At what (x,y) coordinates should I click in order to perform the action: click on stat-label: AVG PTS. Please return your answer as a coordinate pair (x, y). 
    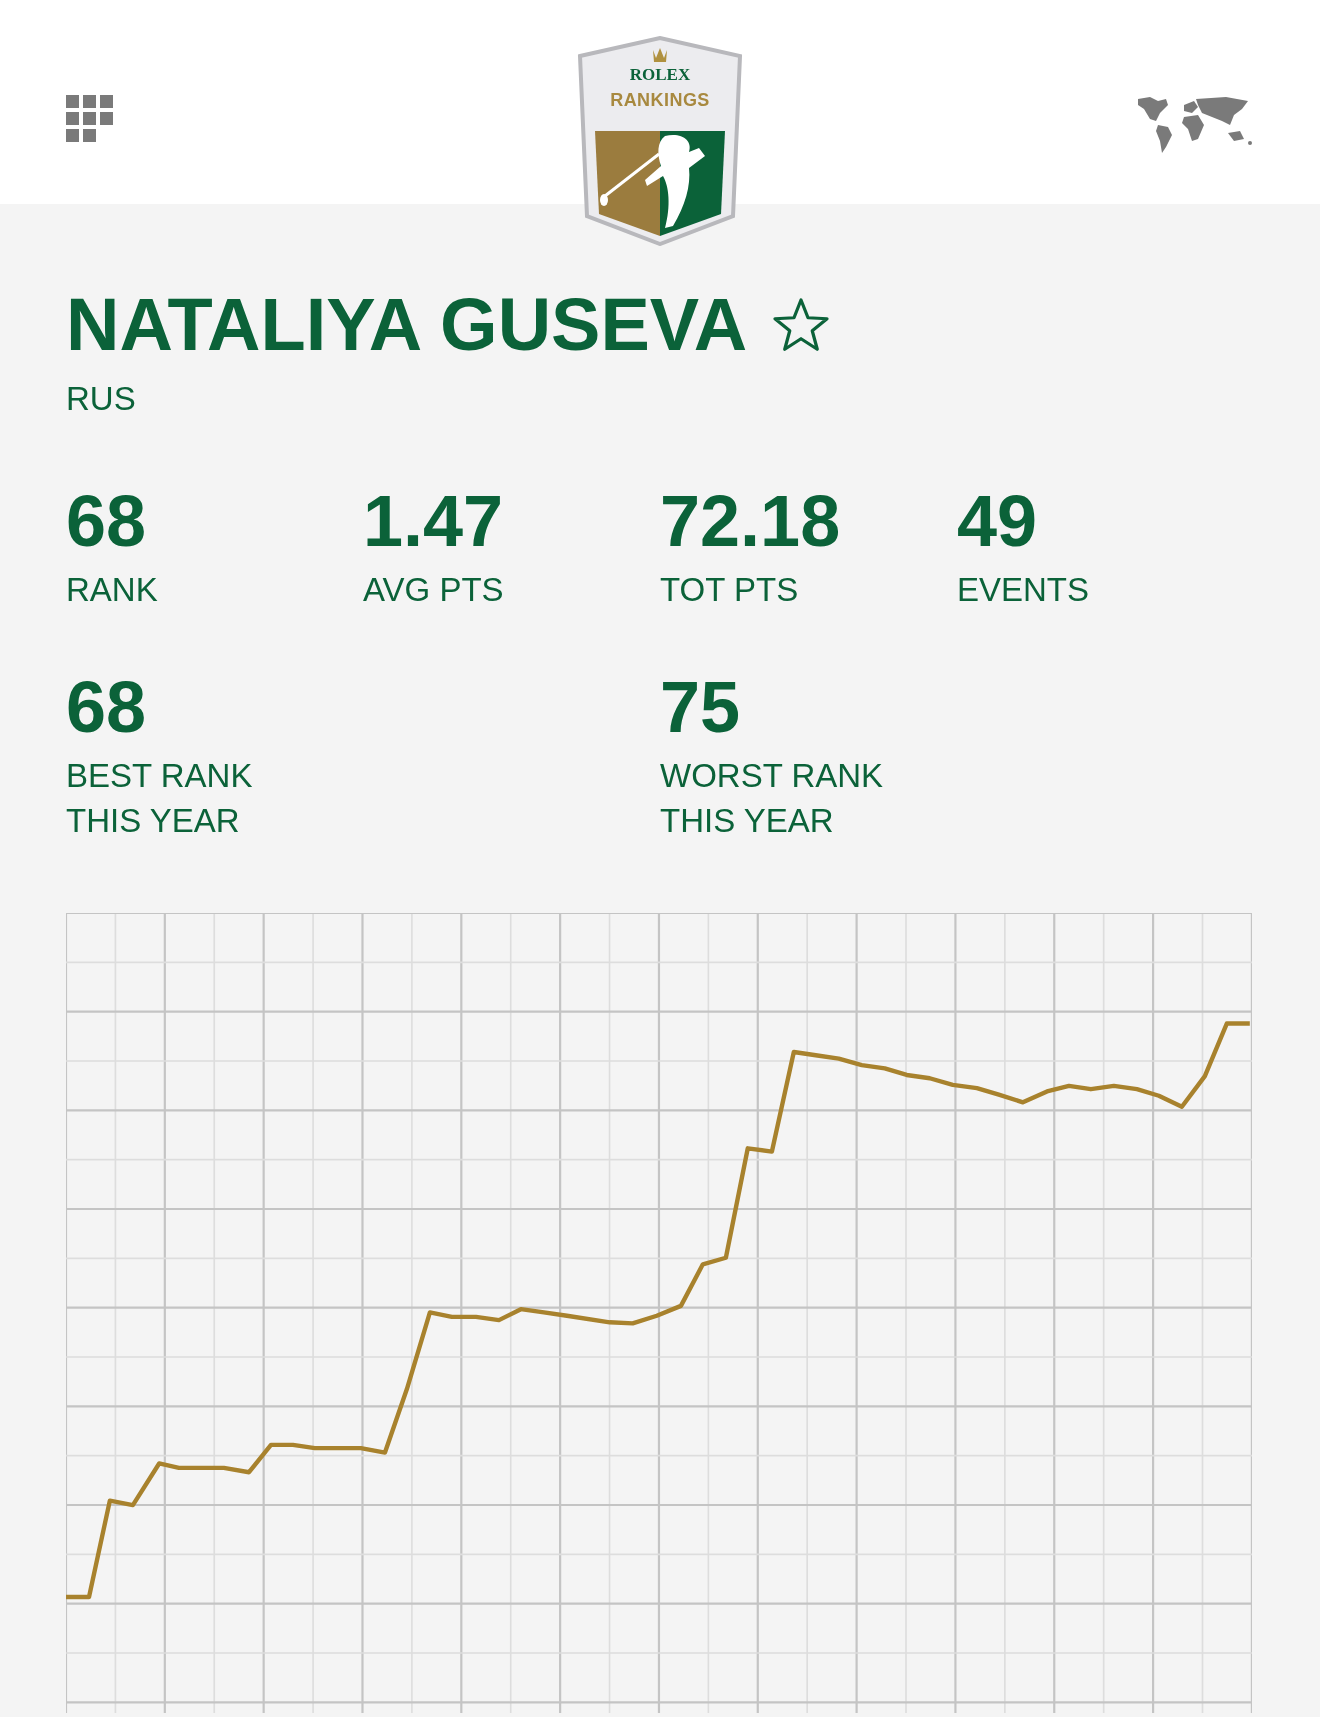
    Looking at the image, I should click on (434, 590).